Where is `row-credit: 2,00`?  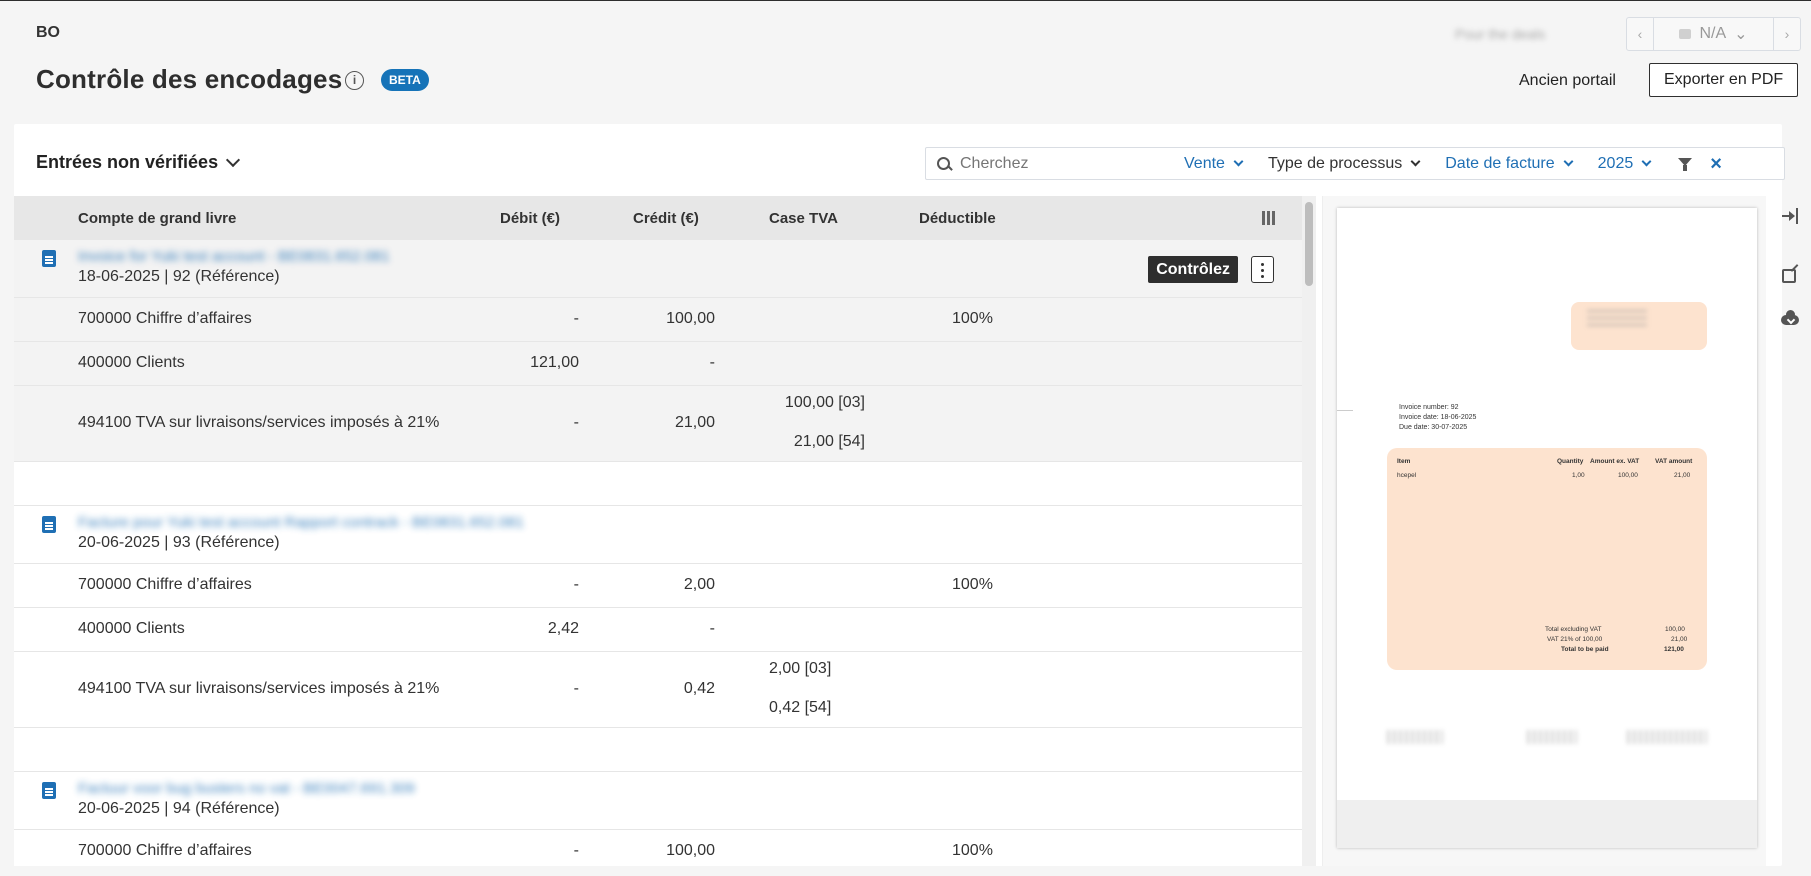
row-credit: 2,00 is located at coordinates (699, 584).